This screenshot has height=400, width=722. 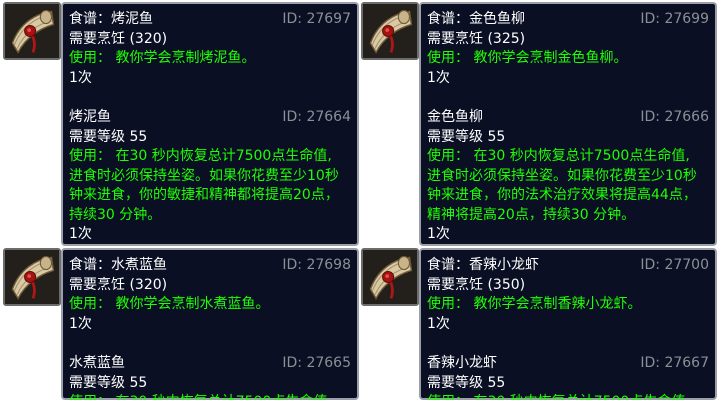 I want to click on recipe-id: ID: 27698, so click(x=316, y=265).